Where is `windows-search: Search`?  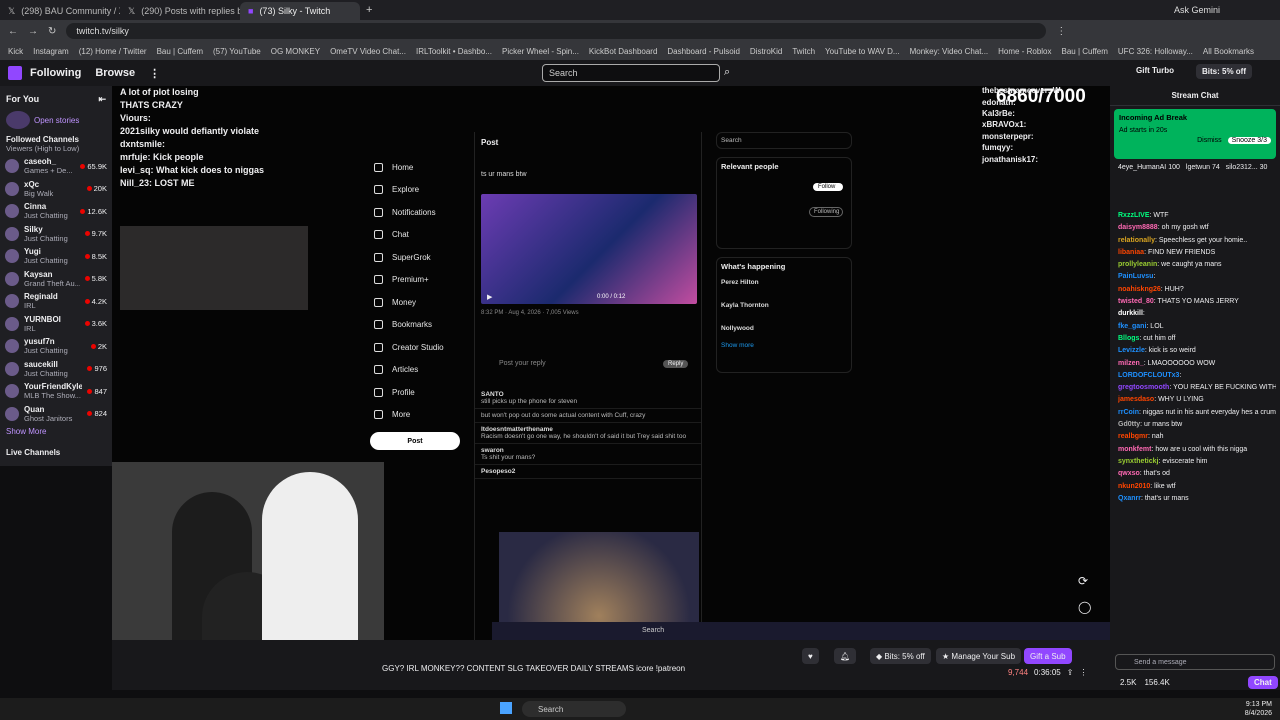 windows-search: Search is located at coordinates (574, 709).